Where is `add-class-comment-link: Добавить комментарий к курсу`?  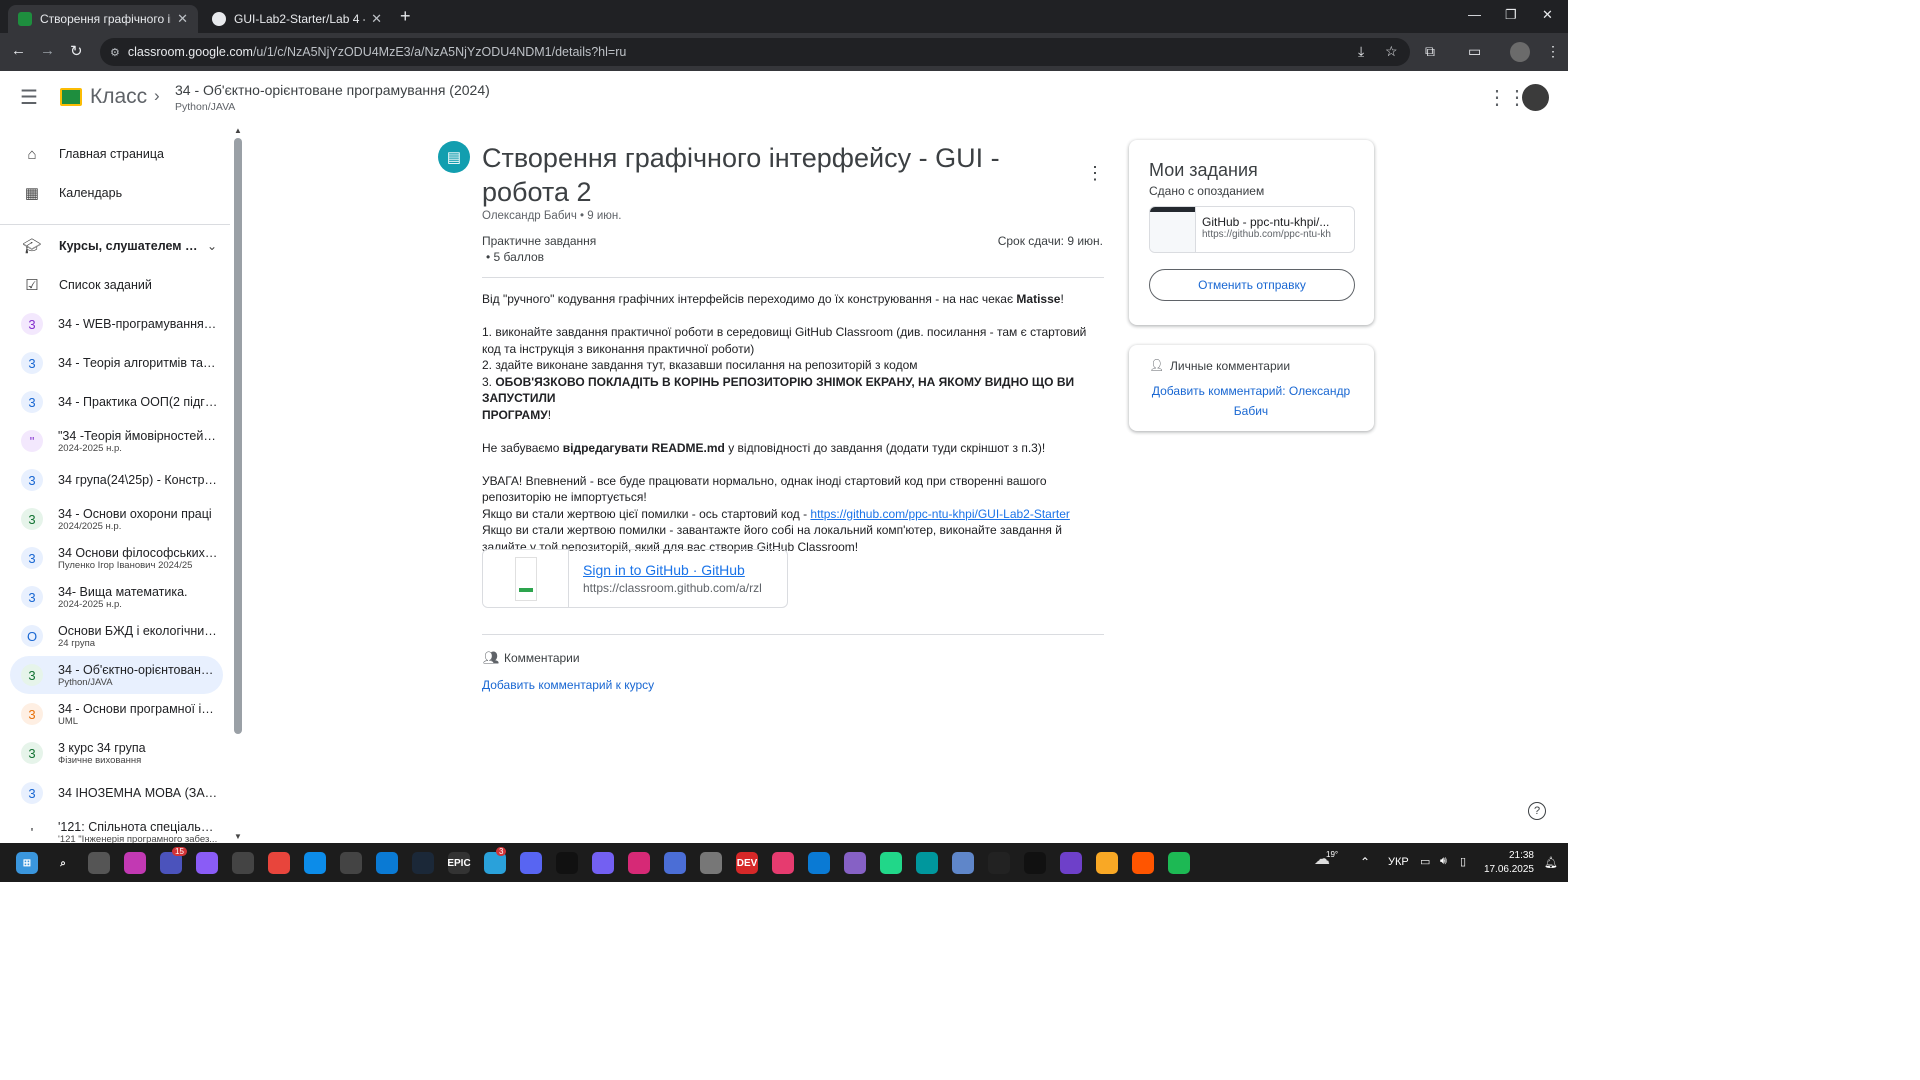 add-class-comment-link: Добавить комментарий к курсу is located at coordinates (568, 685).